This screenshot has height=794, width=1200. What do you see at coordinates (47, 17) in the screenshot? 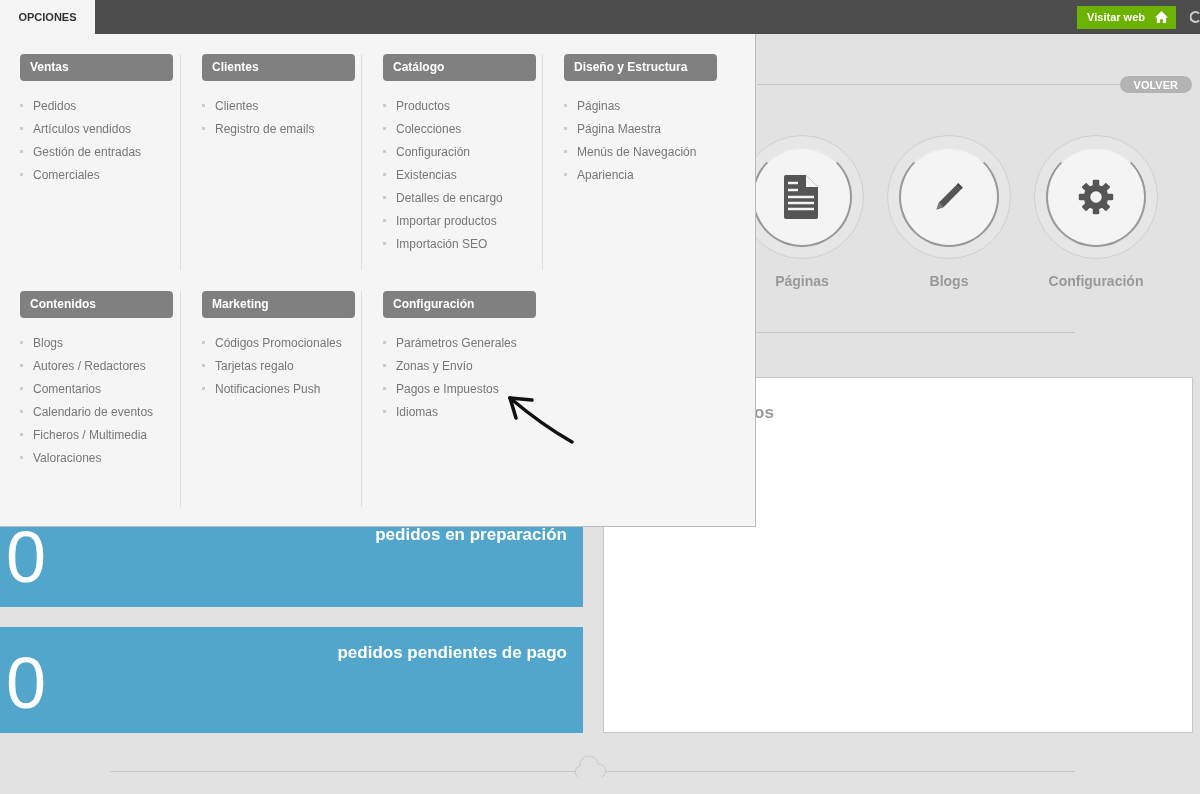
I see `options-tab: OPCIONES` at bounding box center [47, 17].